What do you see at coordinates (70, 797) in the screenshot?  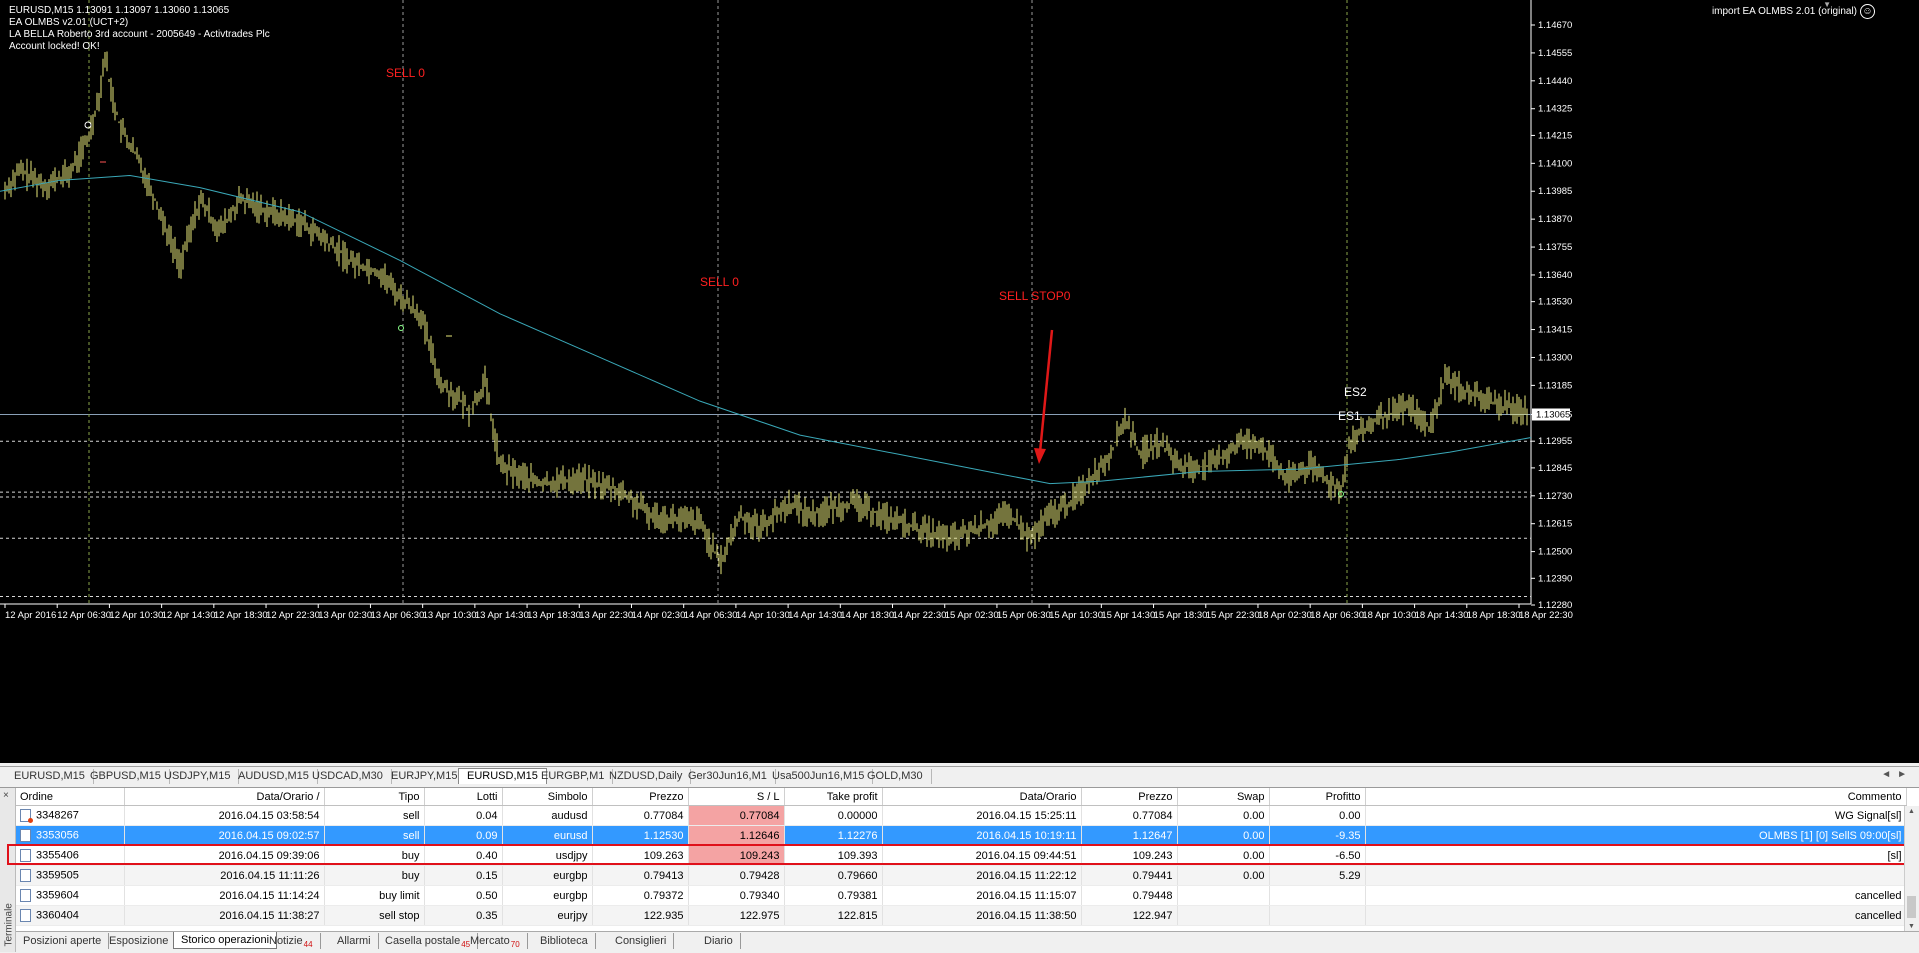 I see `column-header-ordine: Ordine` at bounding box center [70, 797].